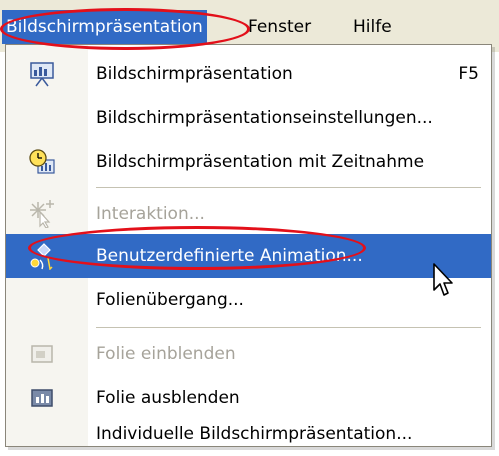  Describe the element at coordinates (42, 162) in the screenshot. I see `rehearse-timing-clock-icon` at that location.